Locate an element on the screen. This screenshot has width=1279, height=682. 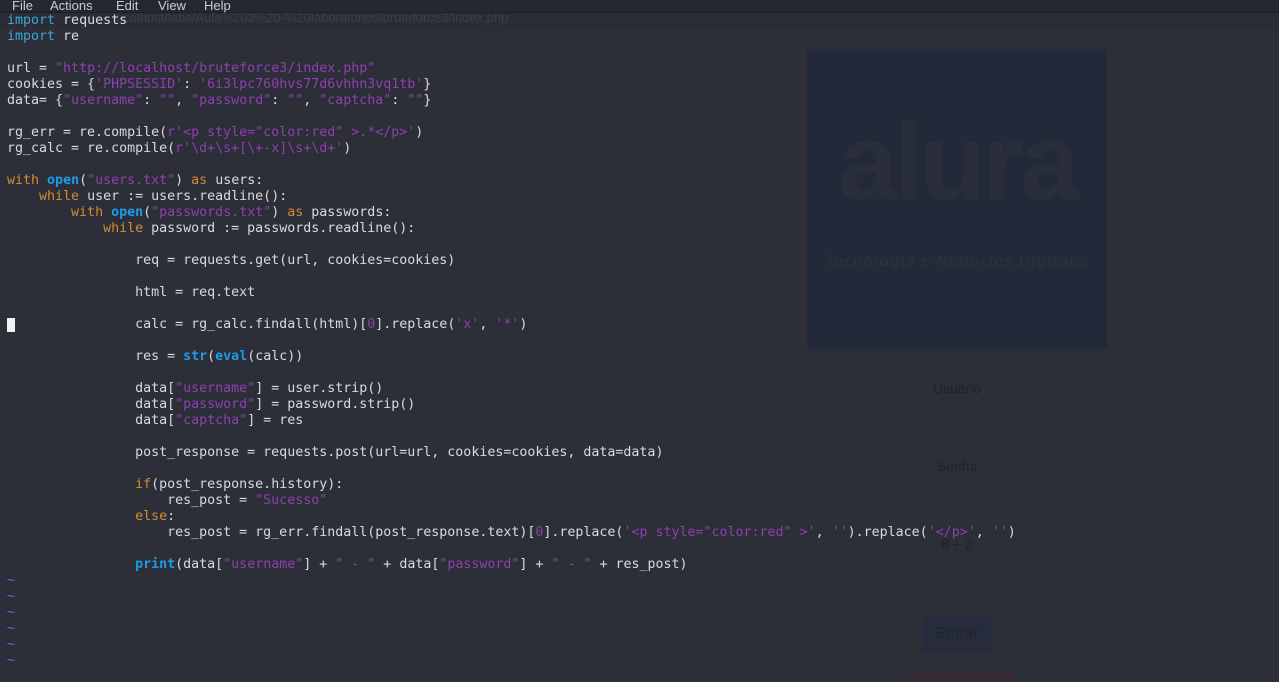
code-token: } is located at coordinates (427, 84).